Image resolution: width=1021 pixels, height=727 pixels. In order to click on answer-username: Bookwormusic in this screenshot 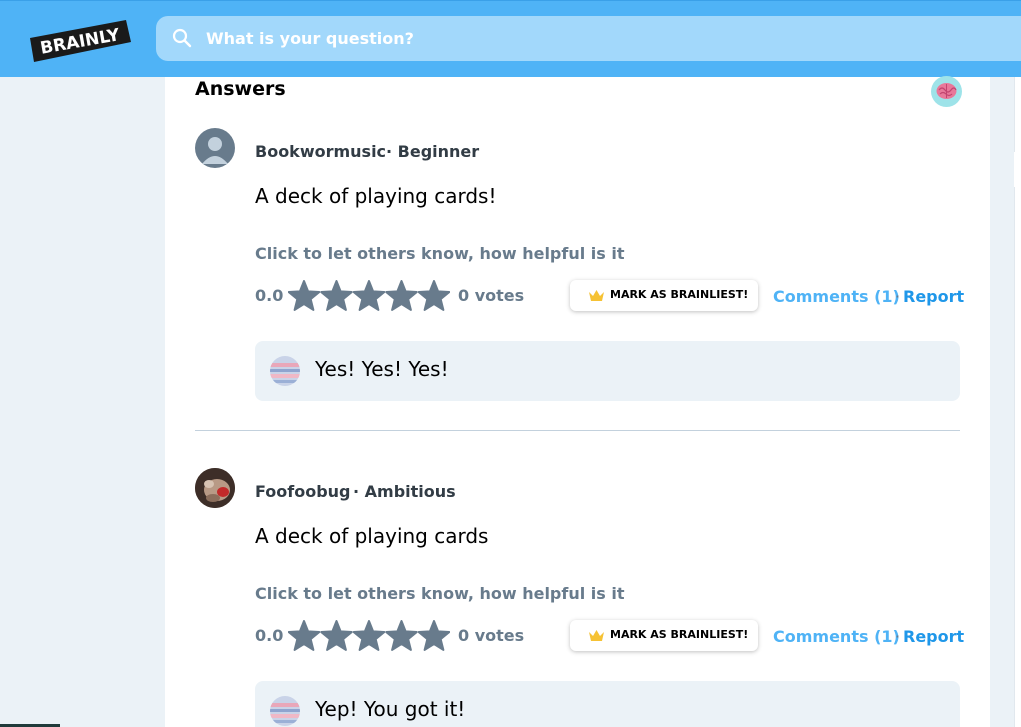, I will do `click(320, 151)`.